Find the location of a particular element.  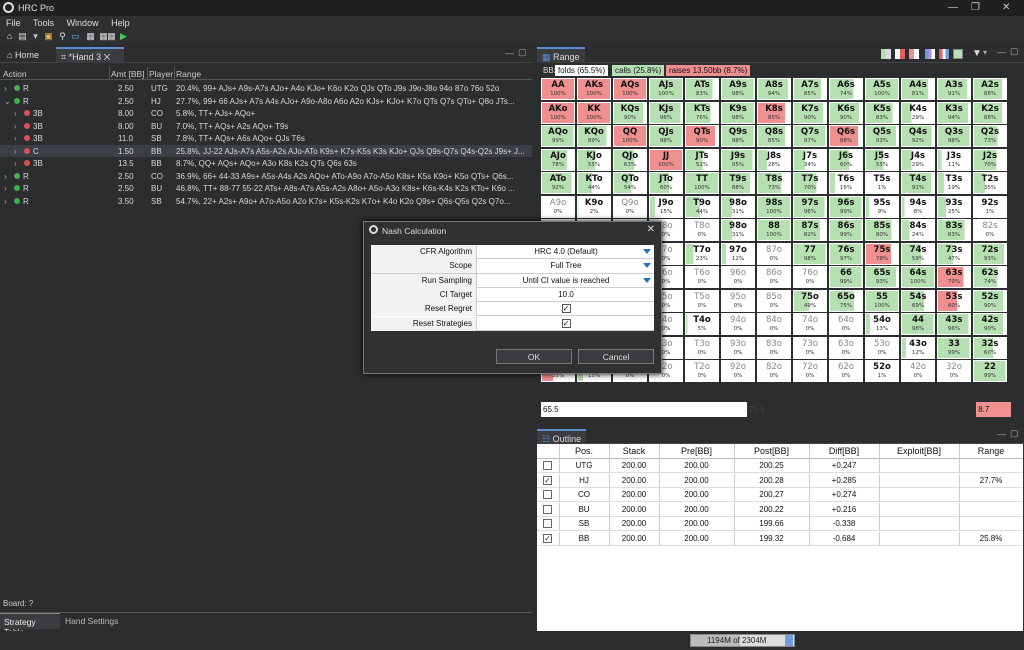

outline-col-header: Pre[BB] is located at coordinates (696, 451).